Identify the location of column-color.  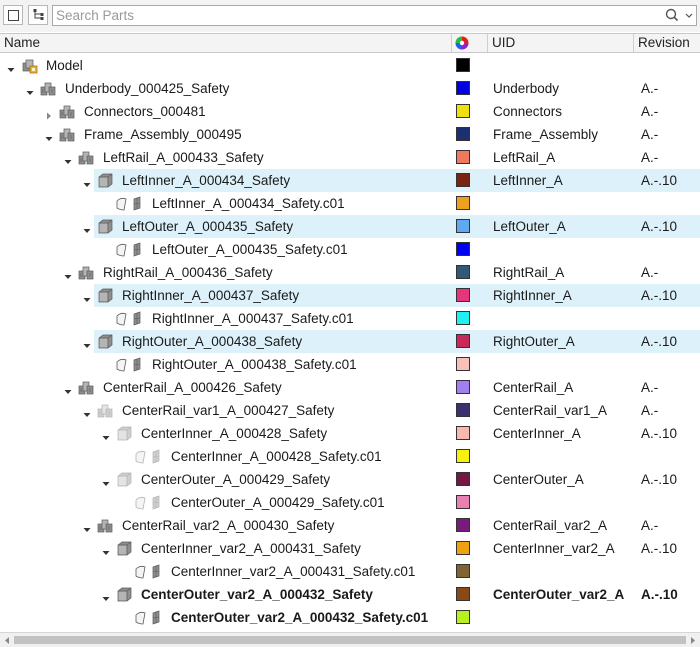
(470, 43).